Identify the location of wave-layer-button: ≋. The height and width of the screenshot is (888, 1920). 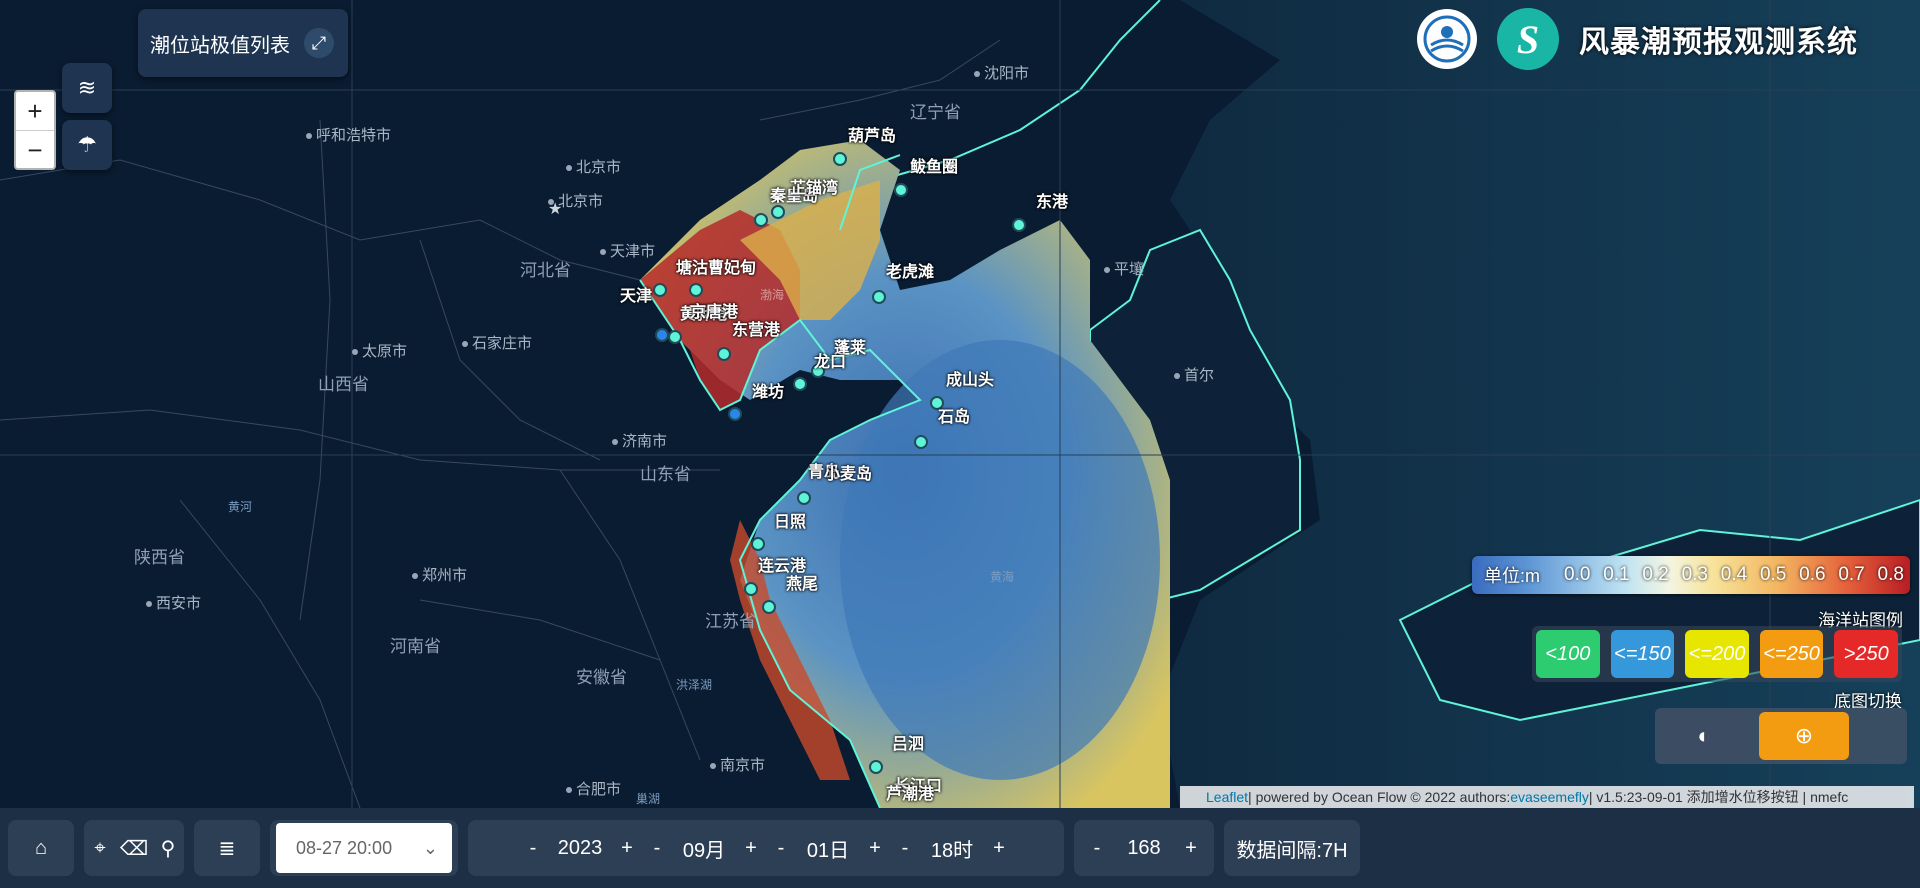
(87, 88).